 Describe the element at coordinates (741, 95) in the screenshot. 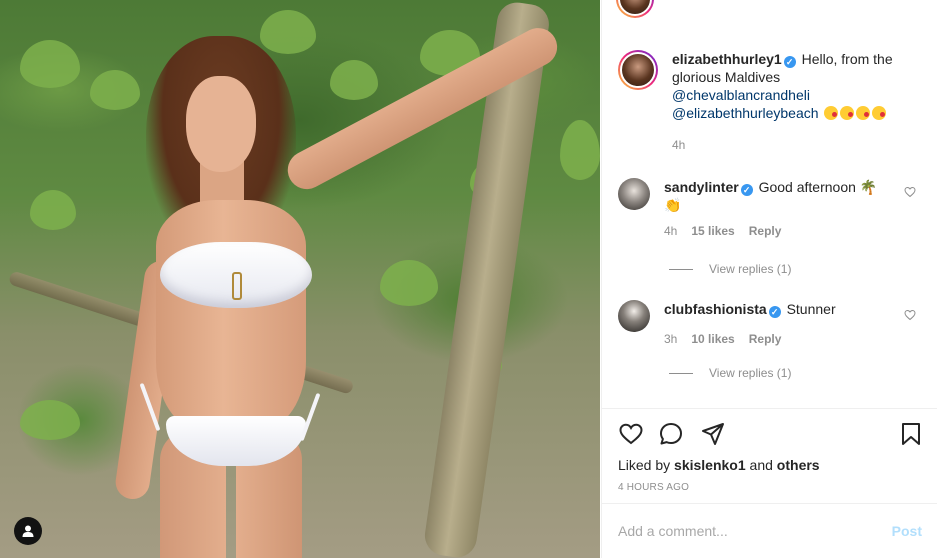

I see `mention-link: @chevalblancrandheli` at that location.